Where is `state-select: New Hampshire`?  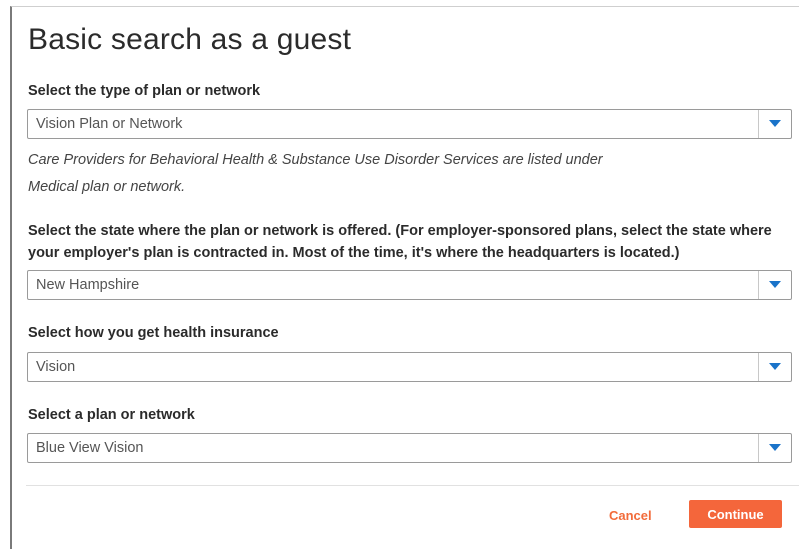
state-select: New Hampshire is located at coordinates (409, 285).